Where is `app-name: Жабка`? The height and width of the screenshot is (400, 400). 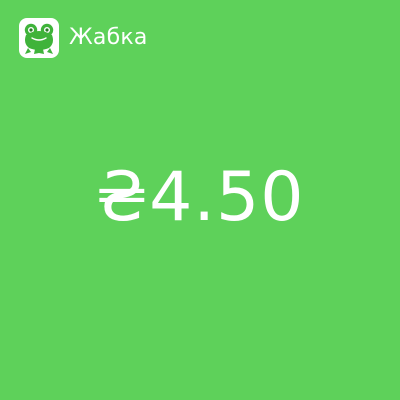 app-name: Жабка is located at coordinates (108, 37).